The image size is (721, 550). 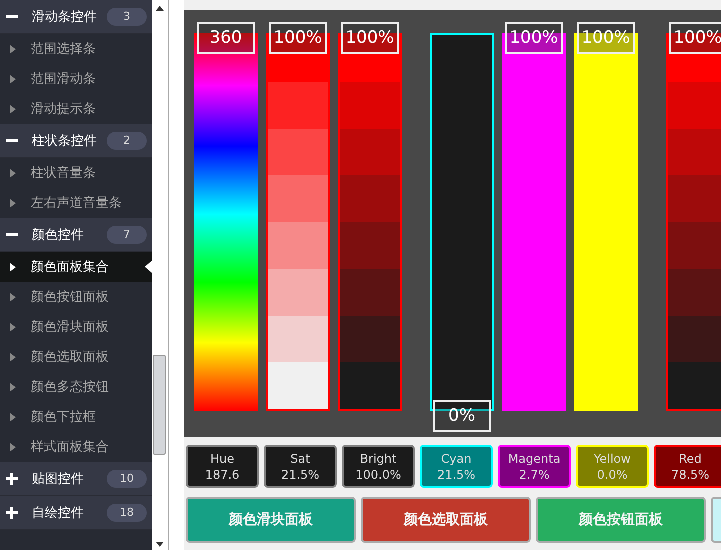 I want to click on tree-item: 柱状音量条, so click(x=76, y=173).